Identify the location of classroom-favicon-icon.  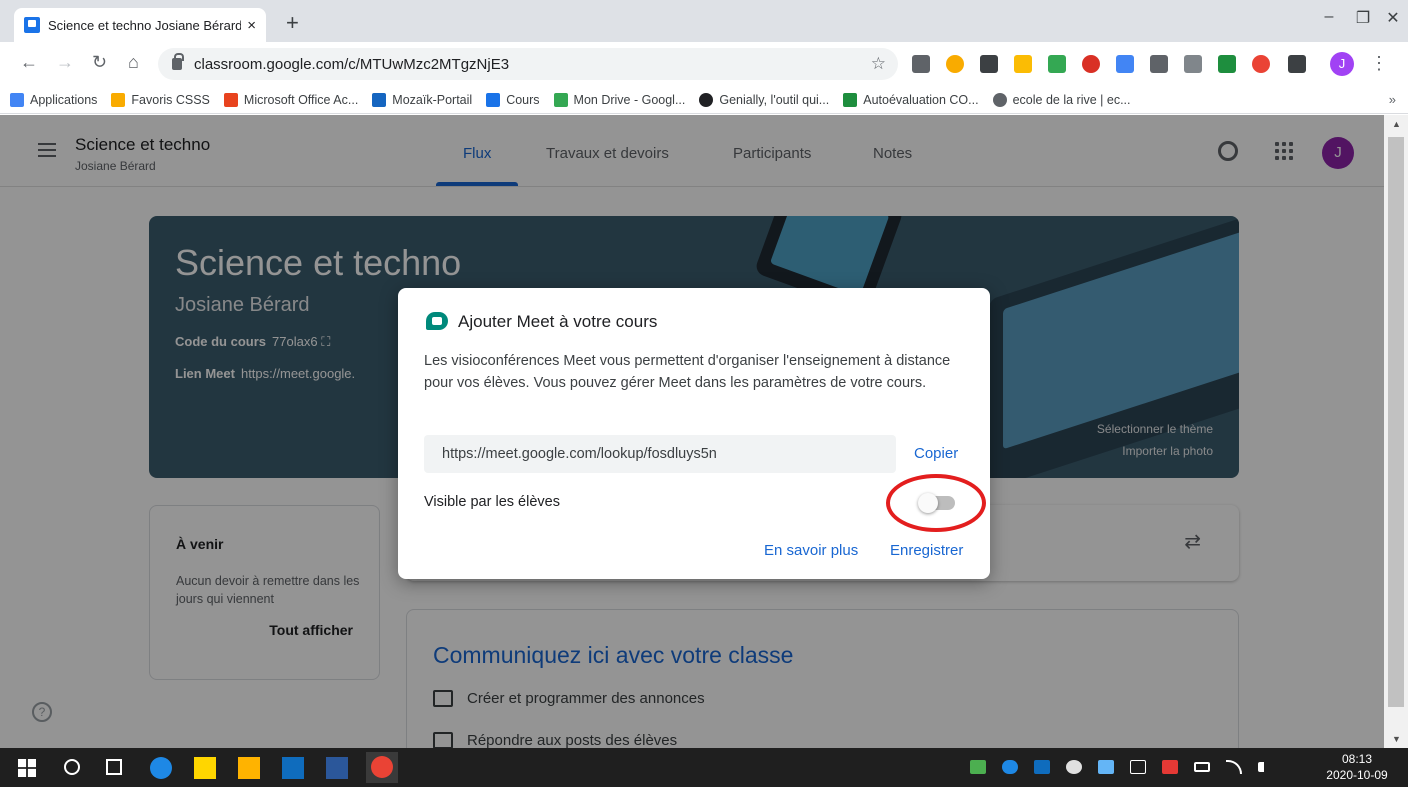
(32, 25).